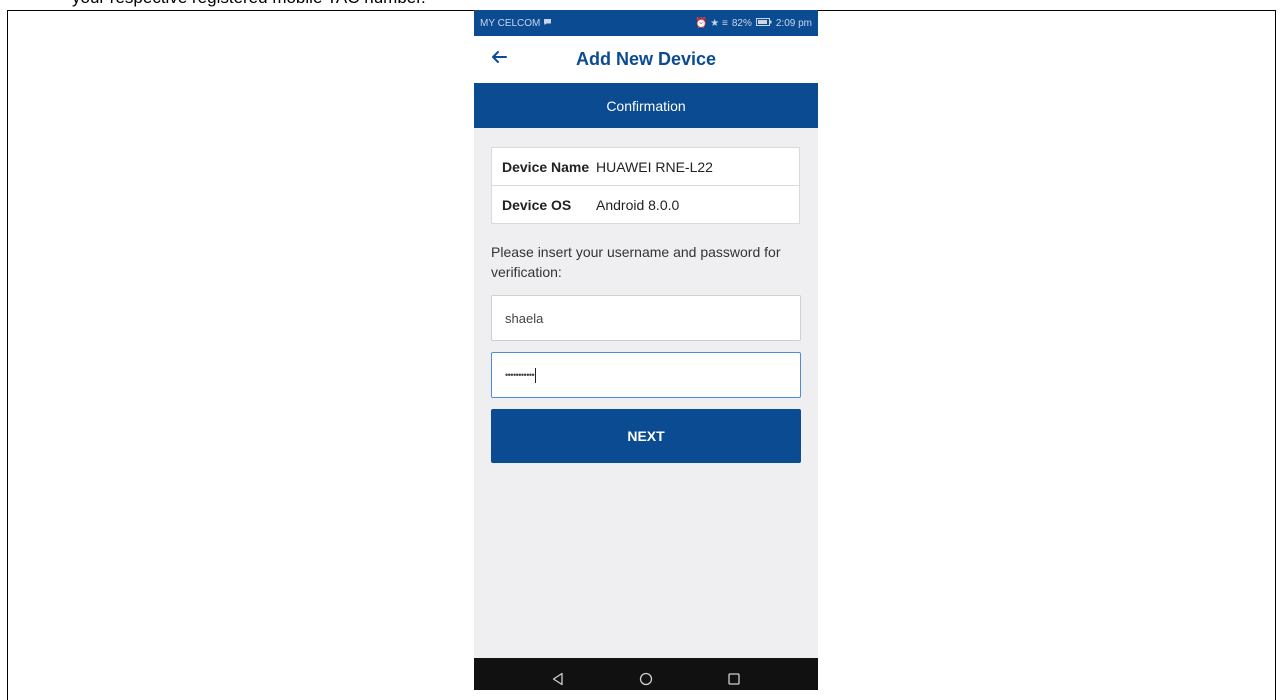  What do you see at coordinates (499, 59) in the screenshot?
I see `back-arrow-icon` at bounding box center [499, 59].